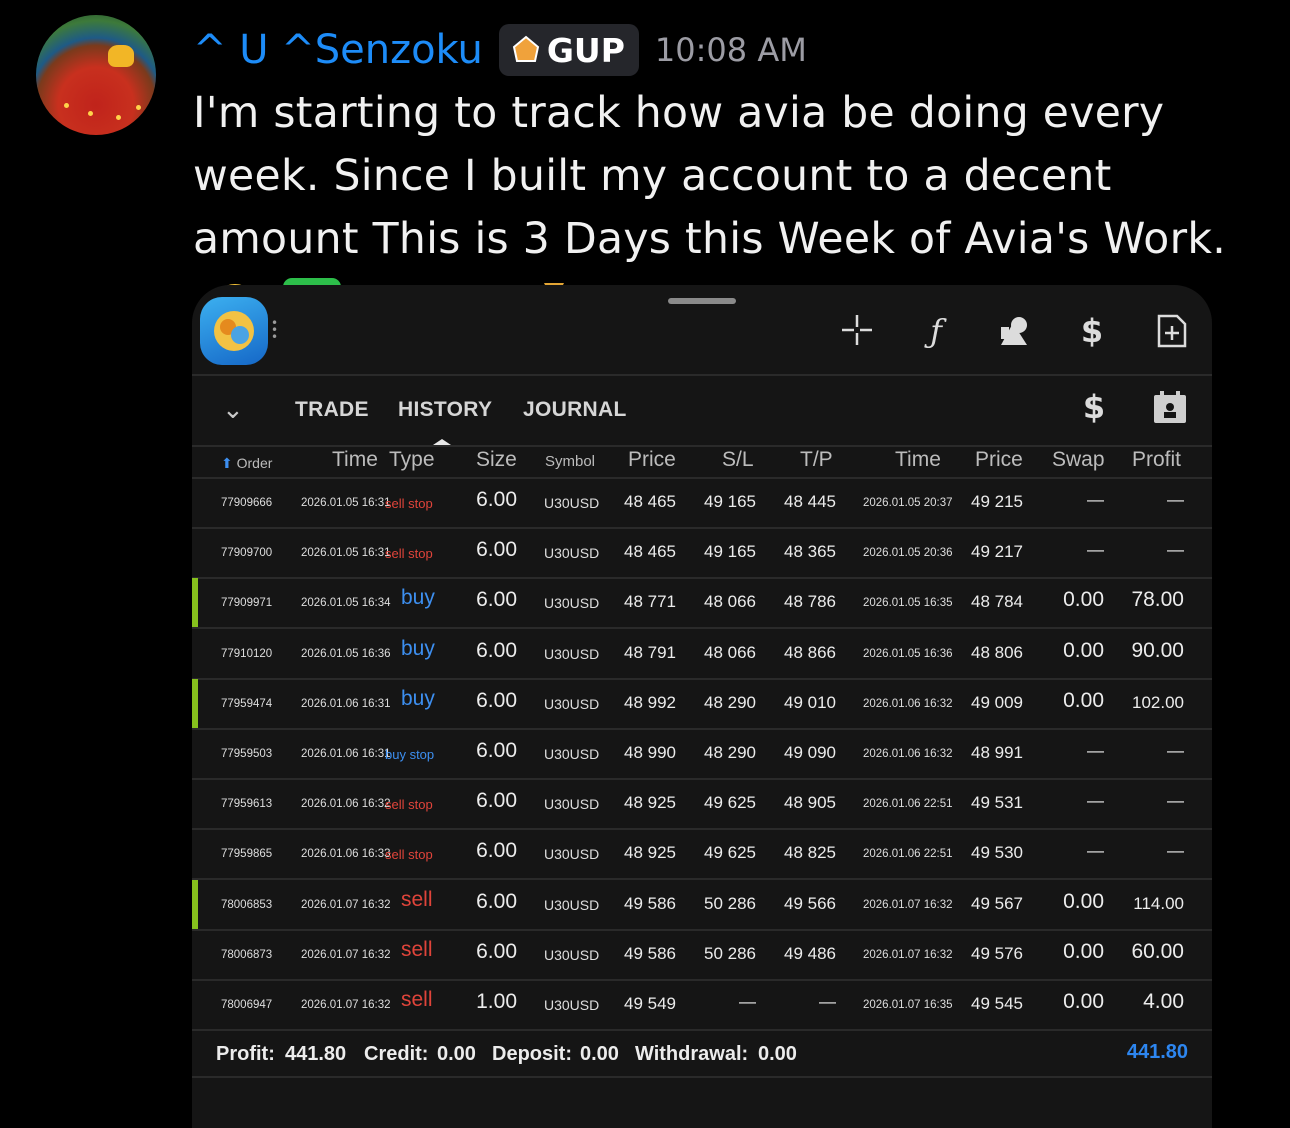 Image resolution: width=1290 pixels, height=1128 pixels. What do you see at coordinates (570, 461) in the screenshot?
I see `symbol-column-header: Symbol` at bounding box center [570, 461].